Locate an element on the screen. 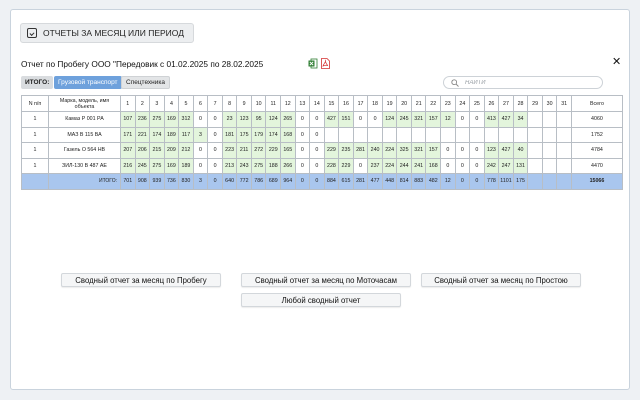  column-header-day: 4 is located at coordinates (171, 103).